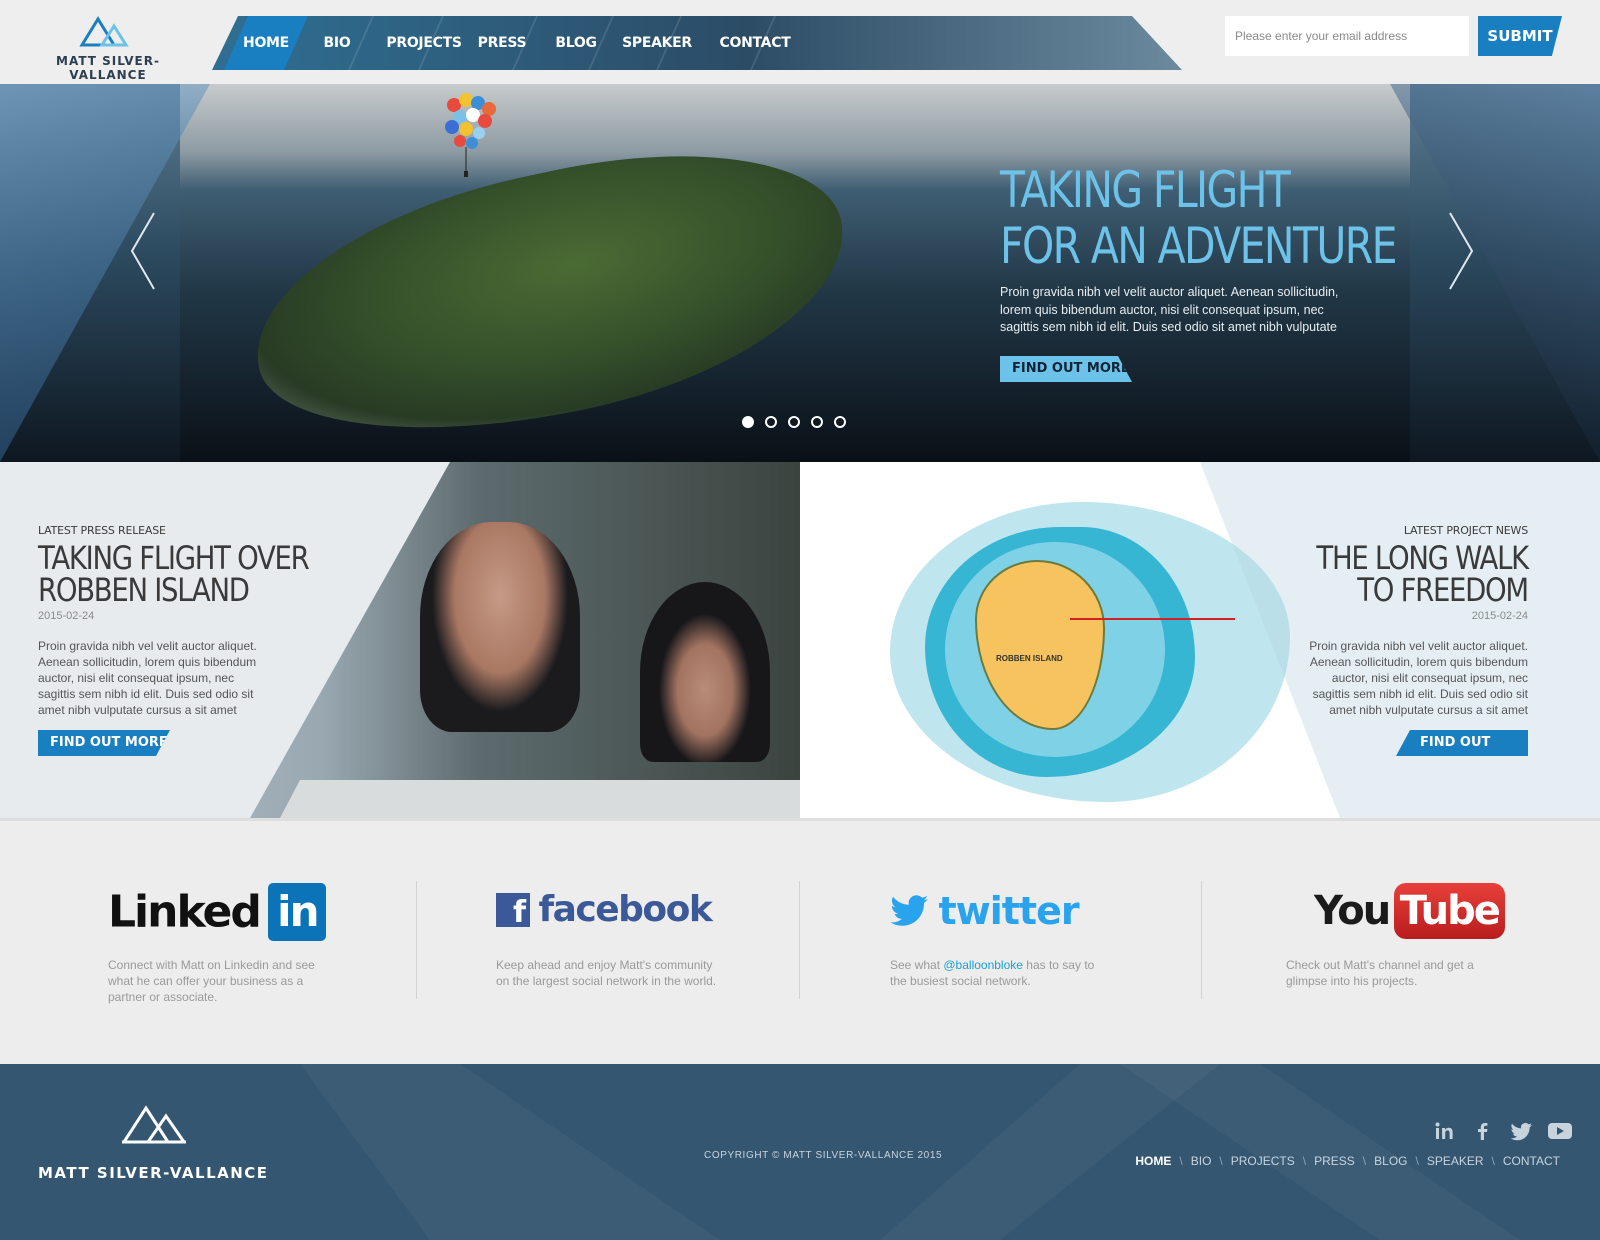 The image size is (1600, 1240). Describe the element at coordinates (266, 43) in the screenshot. I see `nav-home: HOME` at that location.